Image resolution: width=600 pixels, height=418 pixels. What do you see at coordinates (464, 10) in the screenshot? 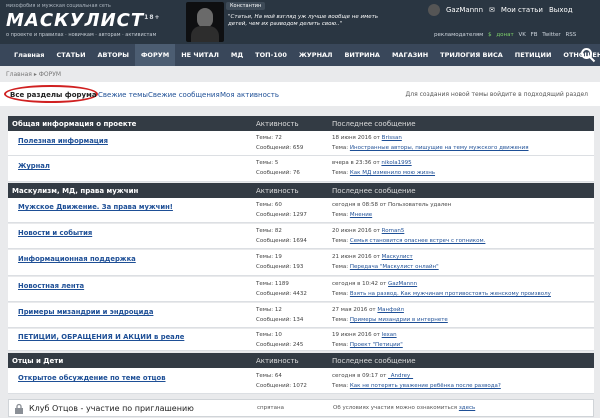
I see `username: GazMannn` at bounding box center [464, 10].